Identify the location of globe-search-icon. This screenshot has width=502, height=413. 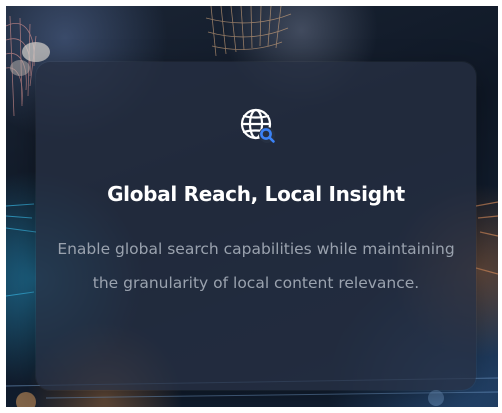
(258, 126).